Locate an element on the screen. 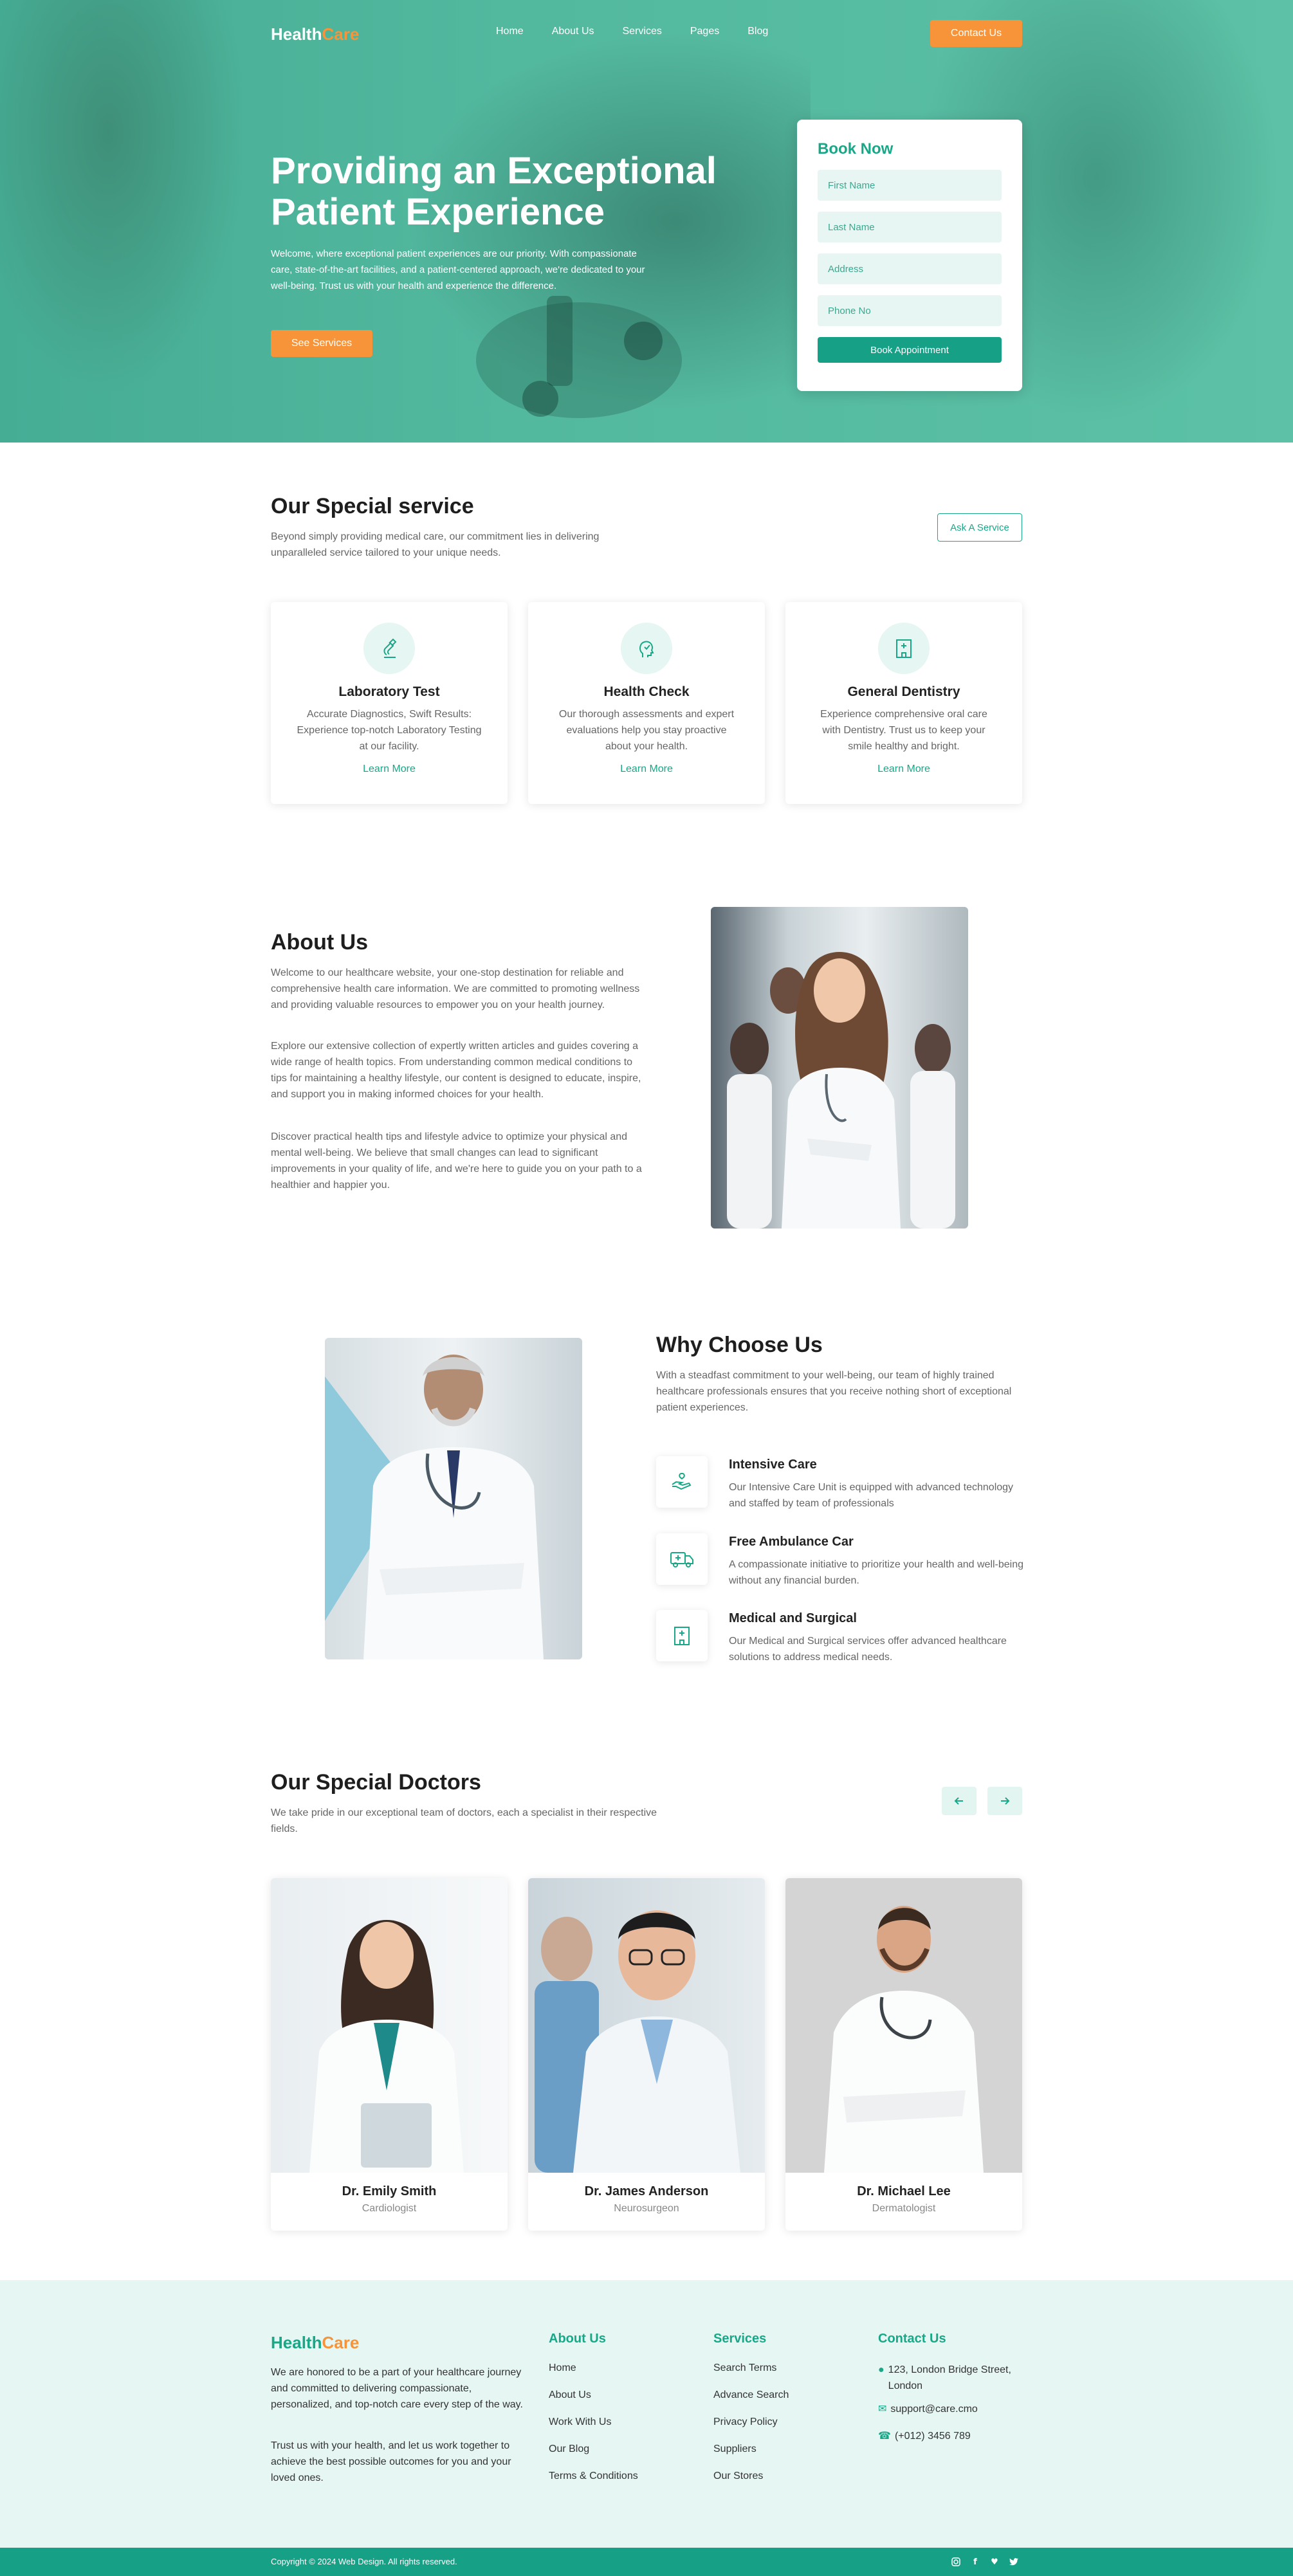 This screenshot has height=2576, width=1293. brand-logo: HealthCare is located at coordinates (315, 34).